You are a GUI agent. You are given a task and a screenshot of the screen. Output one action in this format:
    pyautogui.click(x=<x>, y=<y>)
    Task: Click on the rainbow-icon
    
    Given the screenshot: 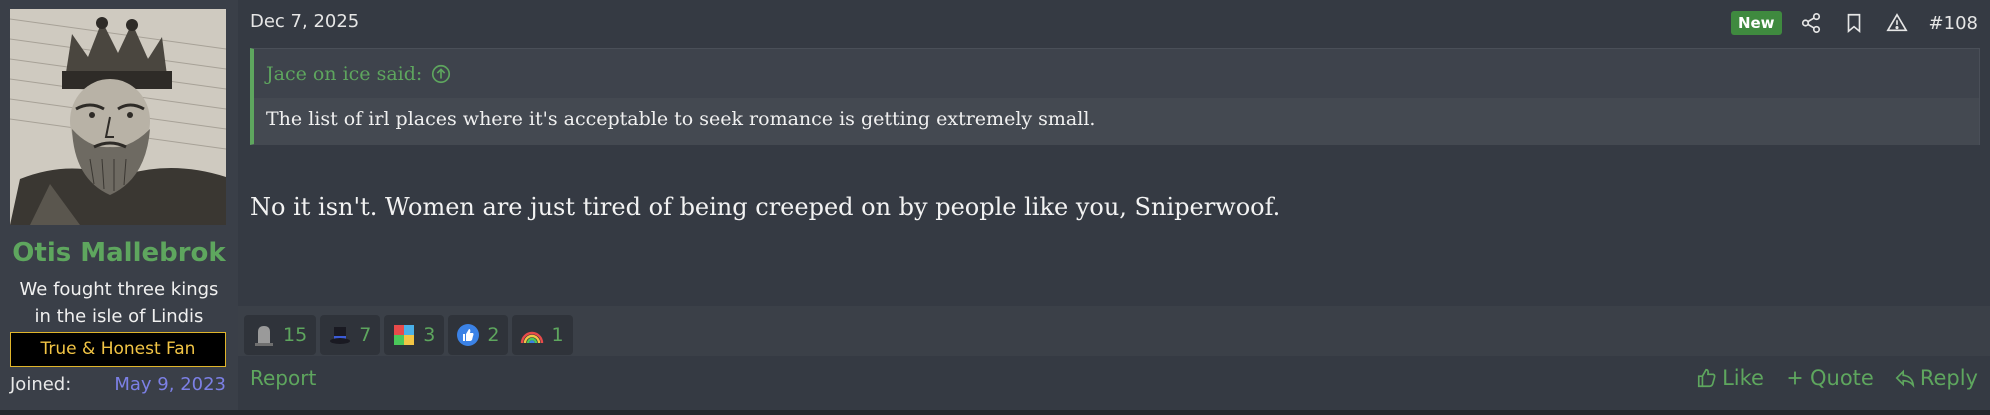 What is the action you would take?
    pyautogui.click(x=532, y=335)
    